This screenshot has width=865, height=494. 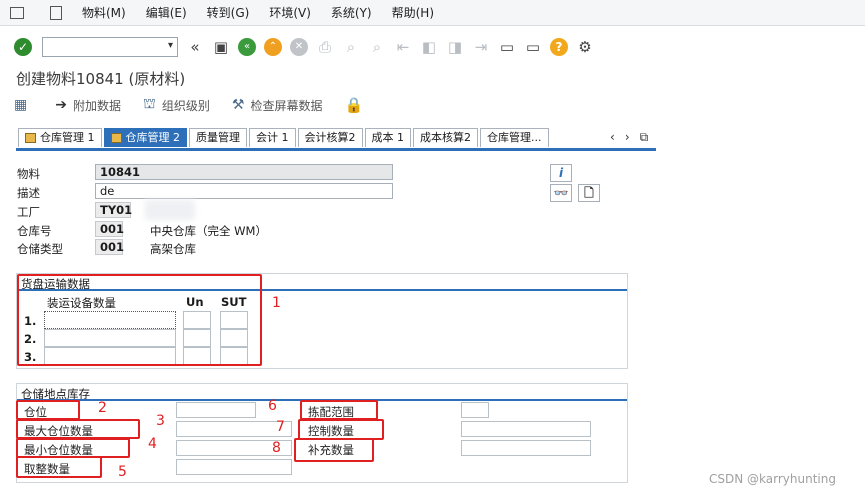 I want to click on annotation-number-6: 6, so click(x=272, y=406).